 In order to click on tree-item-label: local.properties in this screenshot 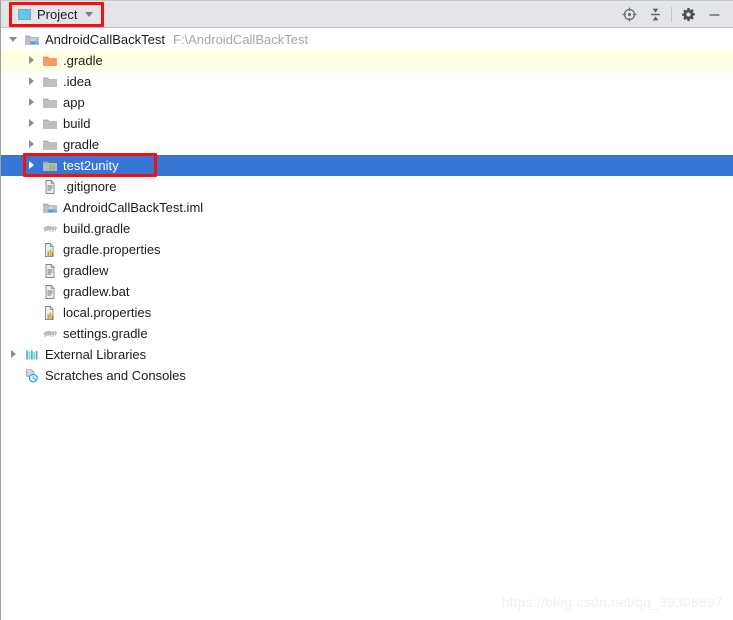, I will do `click(107, 312)`.